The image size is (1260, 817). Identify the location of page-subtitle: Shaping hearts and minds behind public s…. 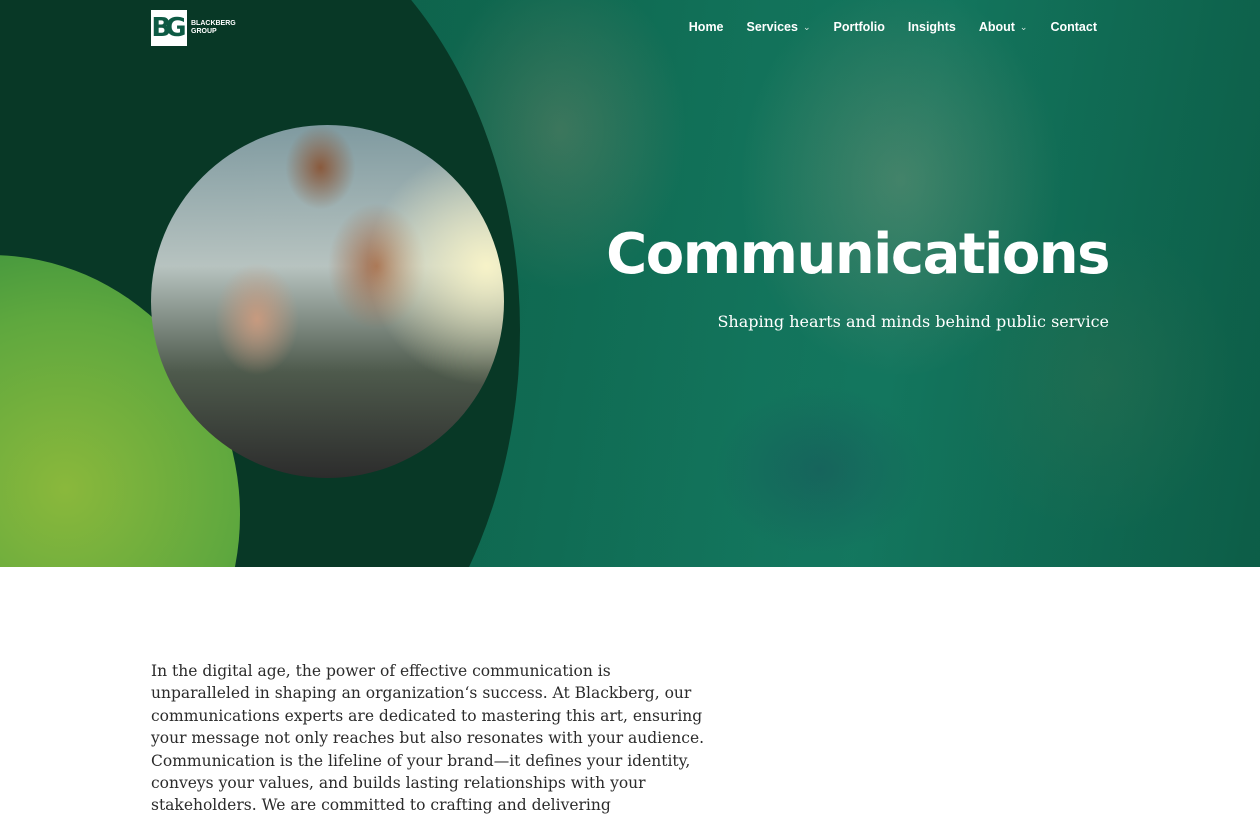
(913, 321).